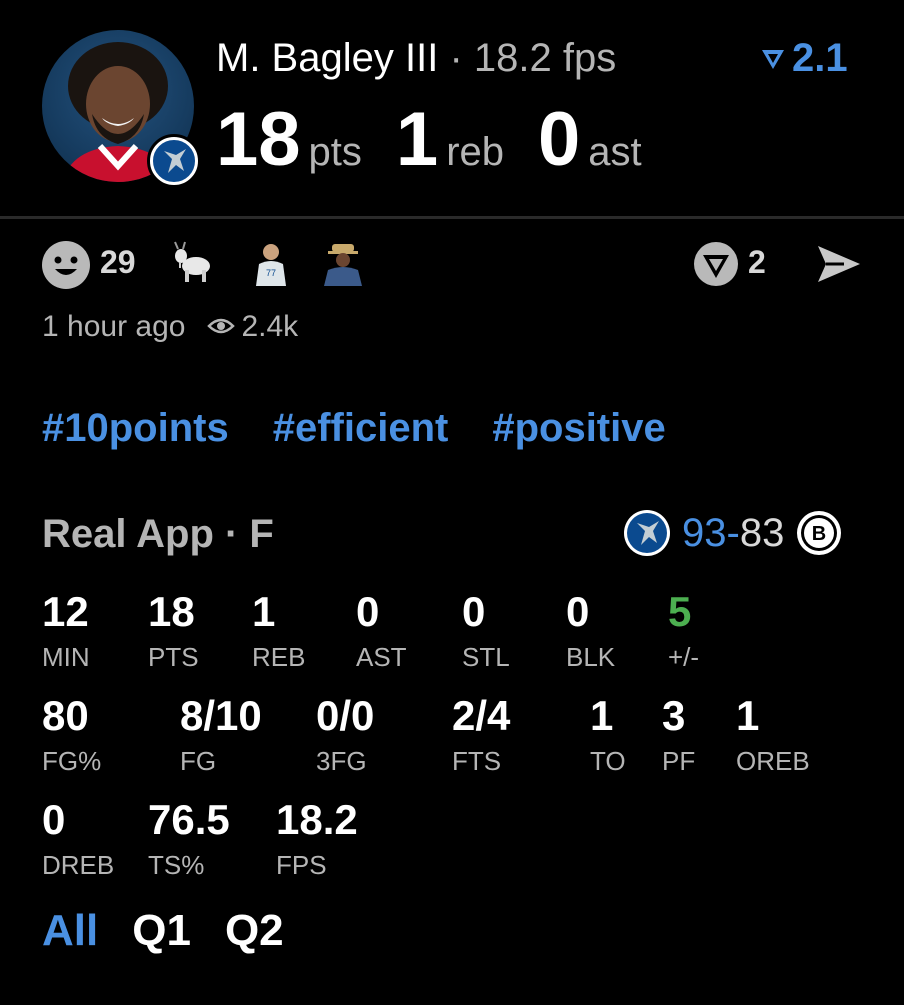  What do you see at coordinates (78, 838) in the screenshot?
I see `stat-dreb: 0 DREB` at bounding box center [78, 838].